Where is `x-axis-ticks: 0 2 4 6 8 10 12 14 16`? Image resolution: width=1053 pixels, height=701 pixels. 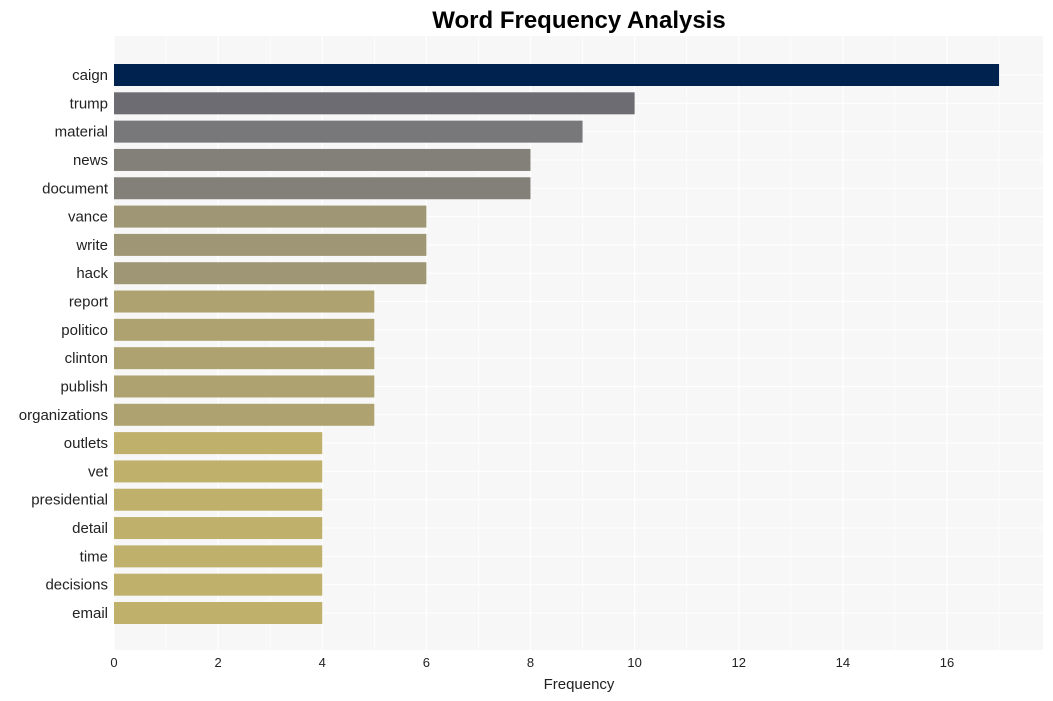 x-axis-ticks: 0 2 4 6 8 10 12 14 16 is located at coordinates (532, 662).